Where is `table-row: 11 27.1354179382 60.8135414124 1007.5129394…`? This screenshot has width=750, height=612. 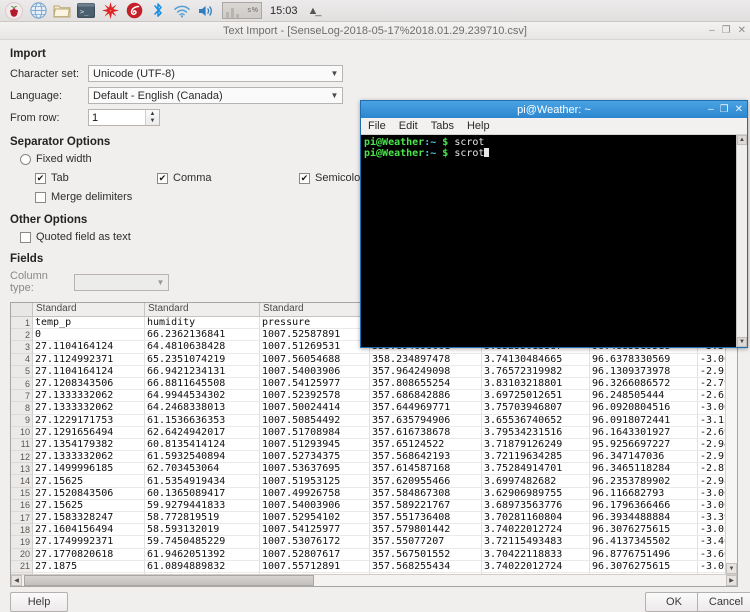 table-row: 11 27.1354179382 60.8135414124 1007.5129394… is located at coordinates (374, 445).